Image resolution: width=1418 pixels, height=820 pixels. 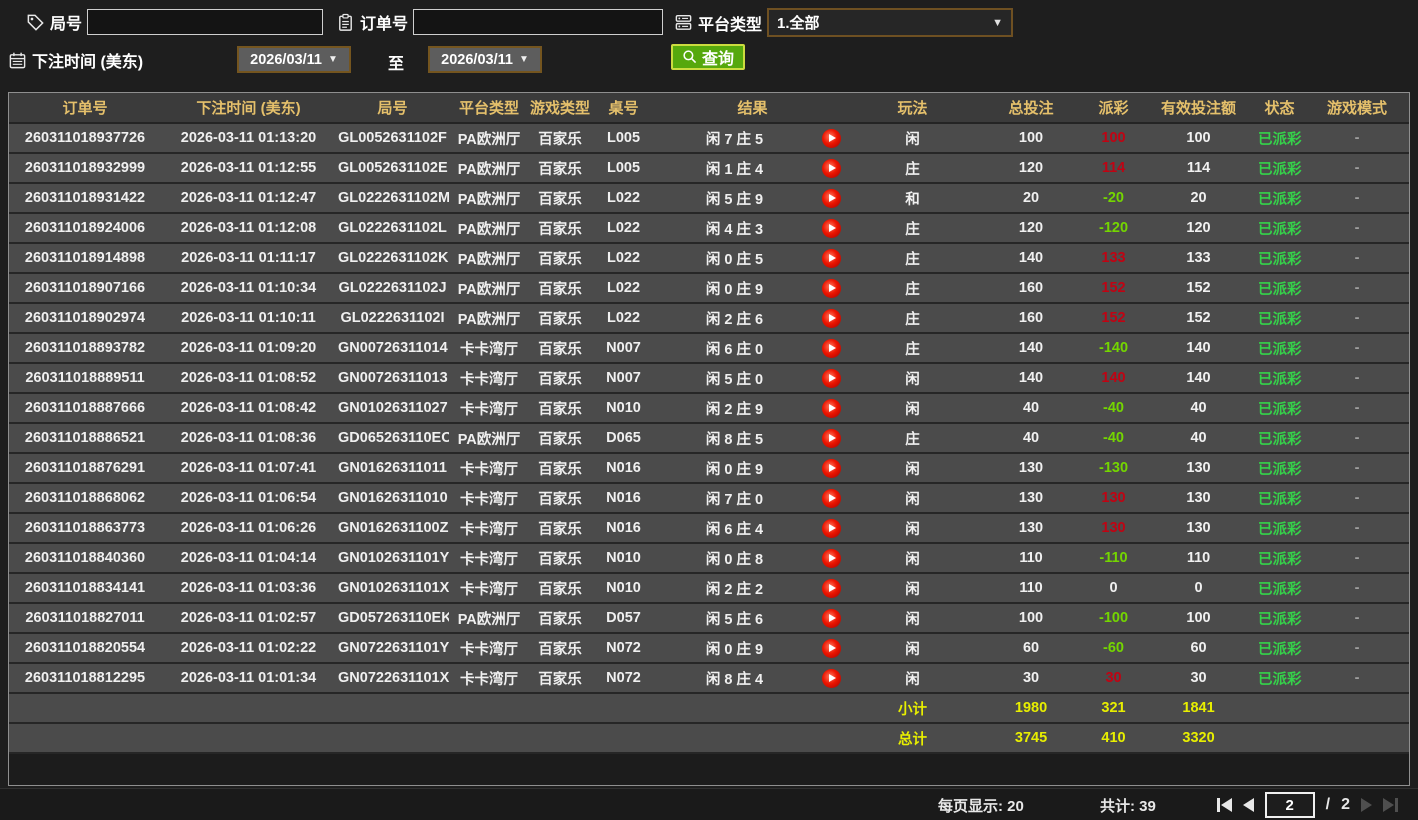 I want to click on order-number-cell: 260311018887666, so click(x=85, y=408).